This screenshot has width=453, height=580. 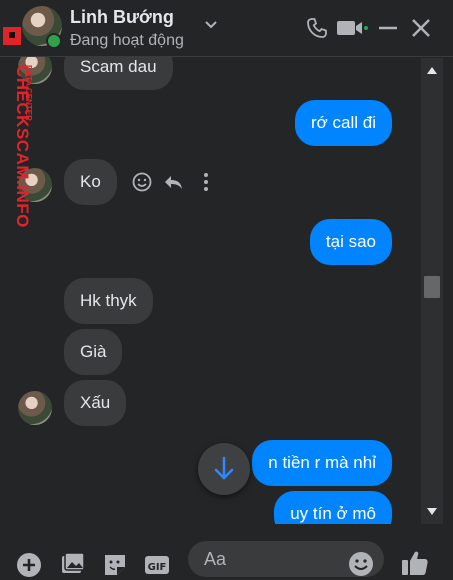 I want to click on scroll-down-arrow-icon, so click(x=432, y=512).